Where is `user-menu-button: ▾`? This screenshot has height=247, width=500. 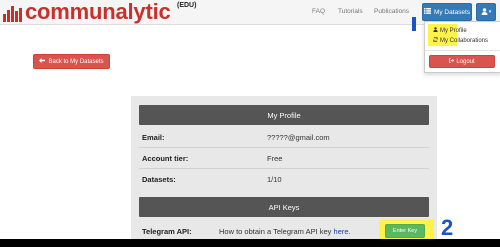 user-menu-button: ▾ is located at coordinates (486, 12).